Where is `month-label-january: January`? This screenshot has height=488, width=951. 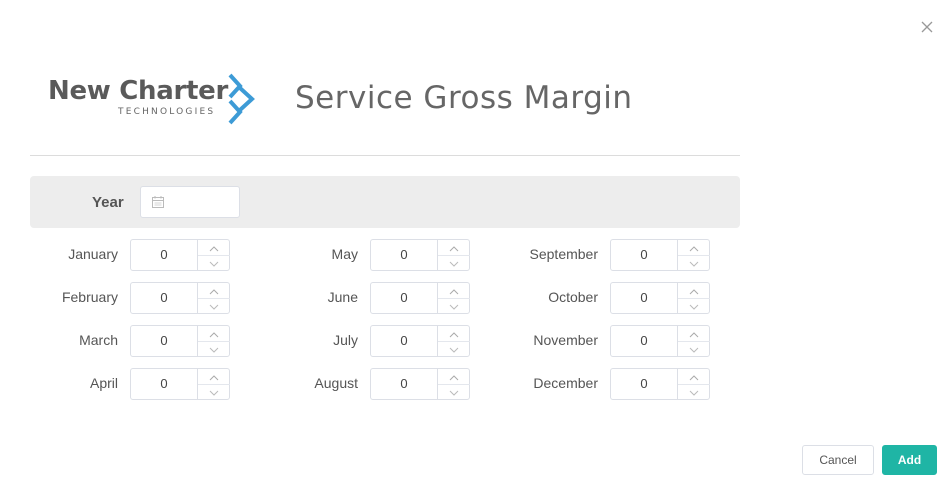 month-label-january: January is located at coordinates (93, 254).